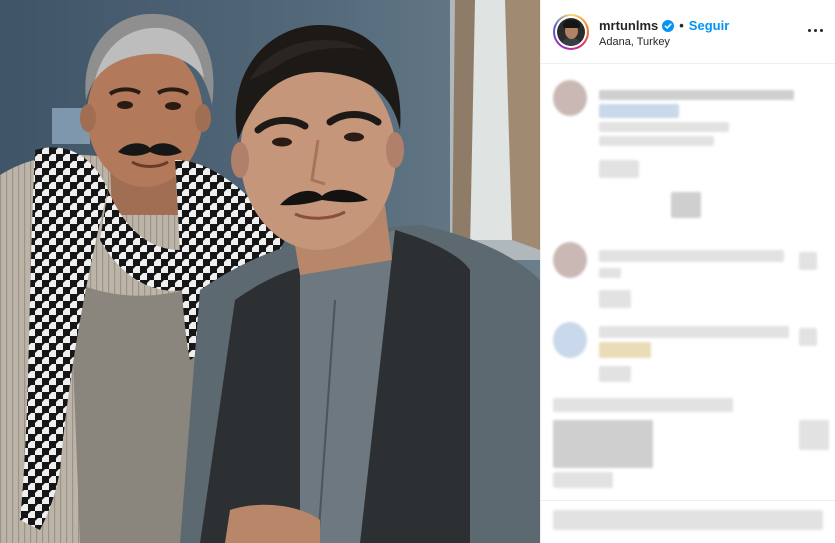 This screenshot has width=835, height=543. What do you see at coordinates (709, 25) in the screenshot?
I see `follow-button: Seguir` at bounding box center [709, 25].